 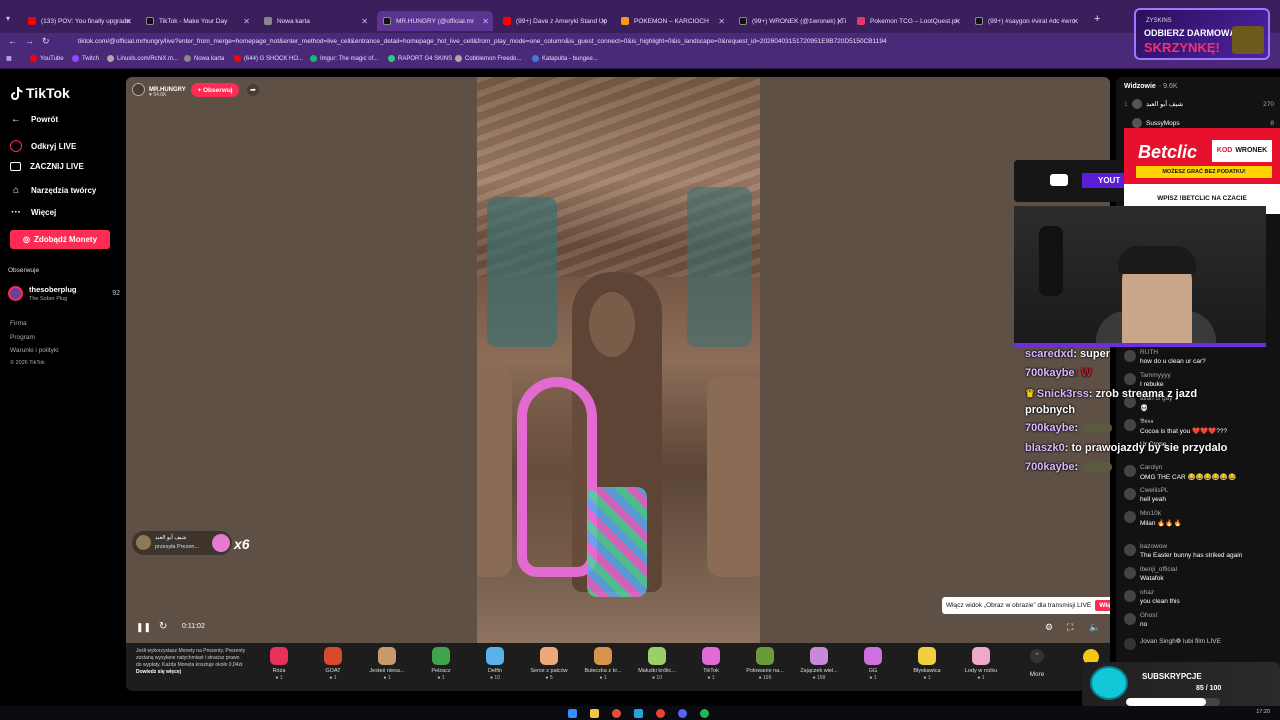 I want to click on spotify-icon, so click(x=704, y=713).